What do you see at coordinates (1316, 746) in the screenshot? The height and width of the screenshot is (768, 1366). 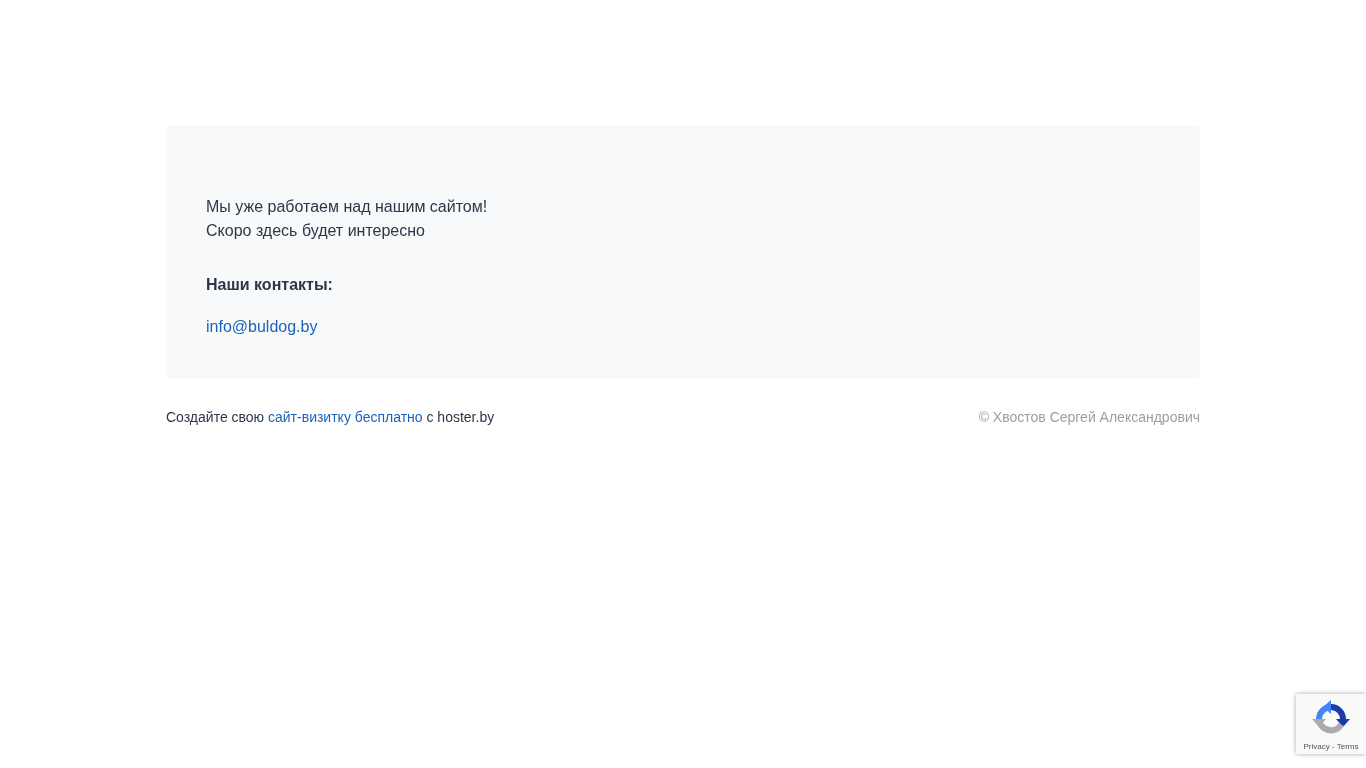 I see `privacy-link: Privacy` at bounding box center [1316, 746].